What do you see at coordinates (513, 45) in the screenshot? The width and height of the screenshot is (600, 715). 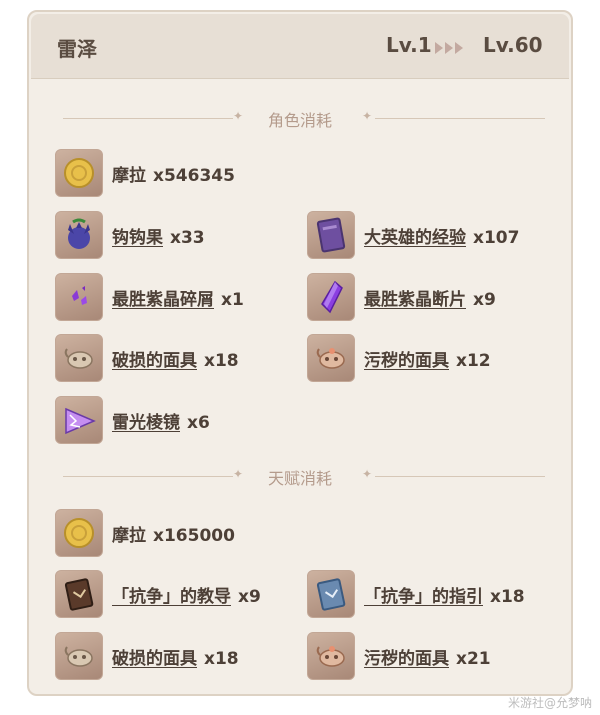 I see `level-to: Lv.60` at bounding box center [513, 45].